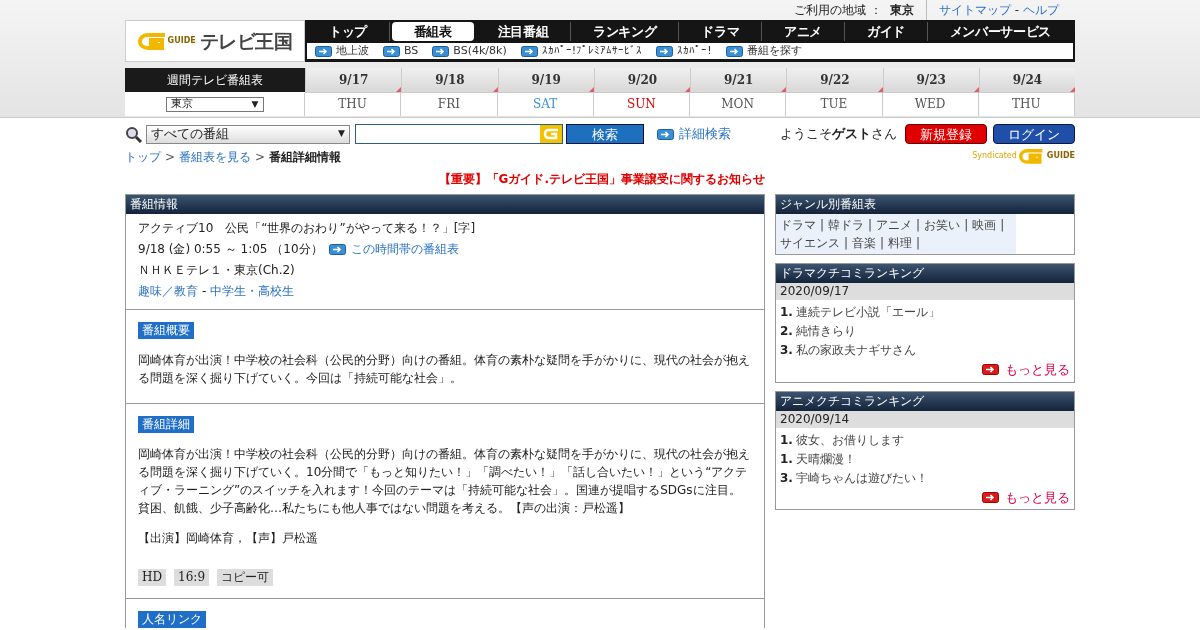 The height and width of the screenshot is (630, 1200). What do you see at coordinates (432, 31) in the screenshot?
I see `nav-tab: 番組表` at bounding box center [432, 31].